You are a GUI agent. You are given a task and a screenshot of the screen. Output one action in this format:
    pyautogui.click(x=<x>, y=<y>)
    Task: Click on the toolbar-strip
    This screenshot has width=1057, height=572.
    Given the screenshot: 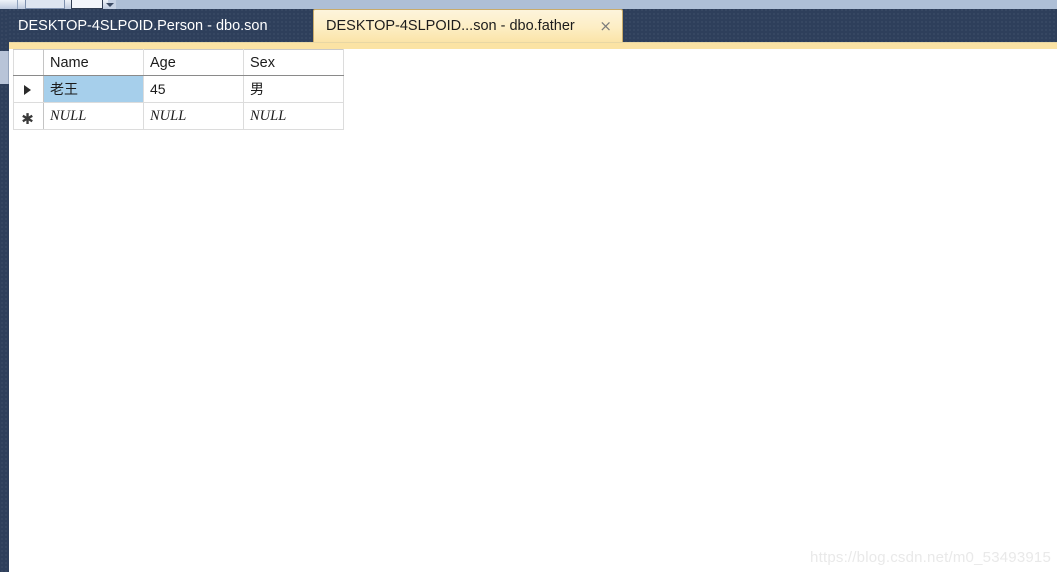 What is the action you would take?
    pyautogui.click(x=528, y=4)
    